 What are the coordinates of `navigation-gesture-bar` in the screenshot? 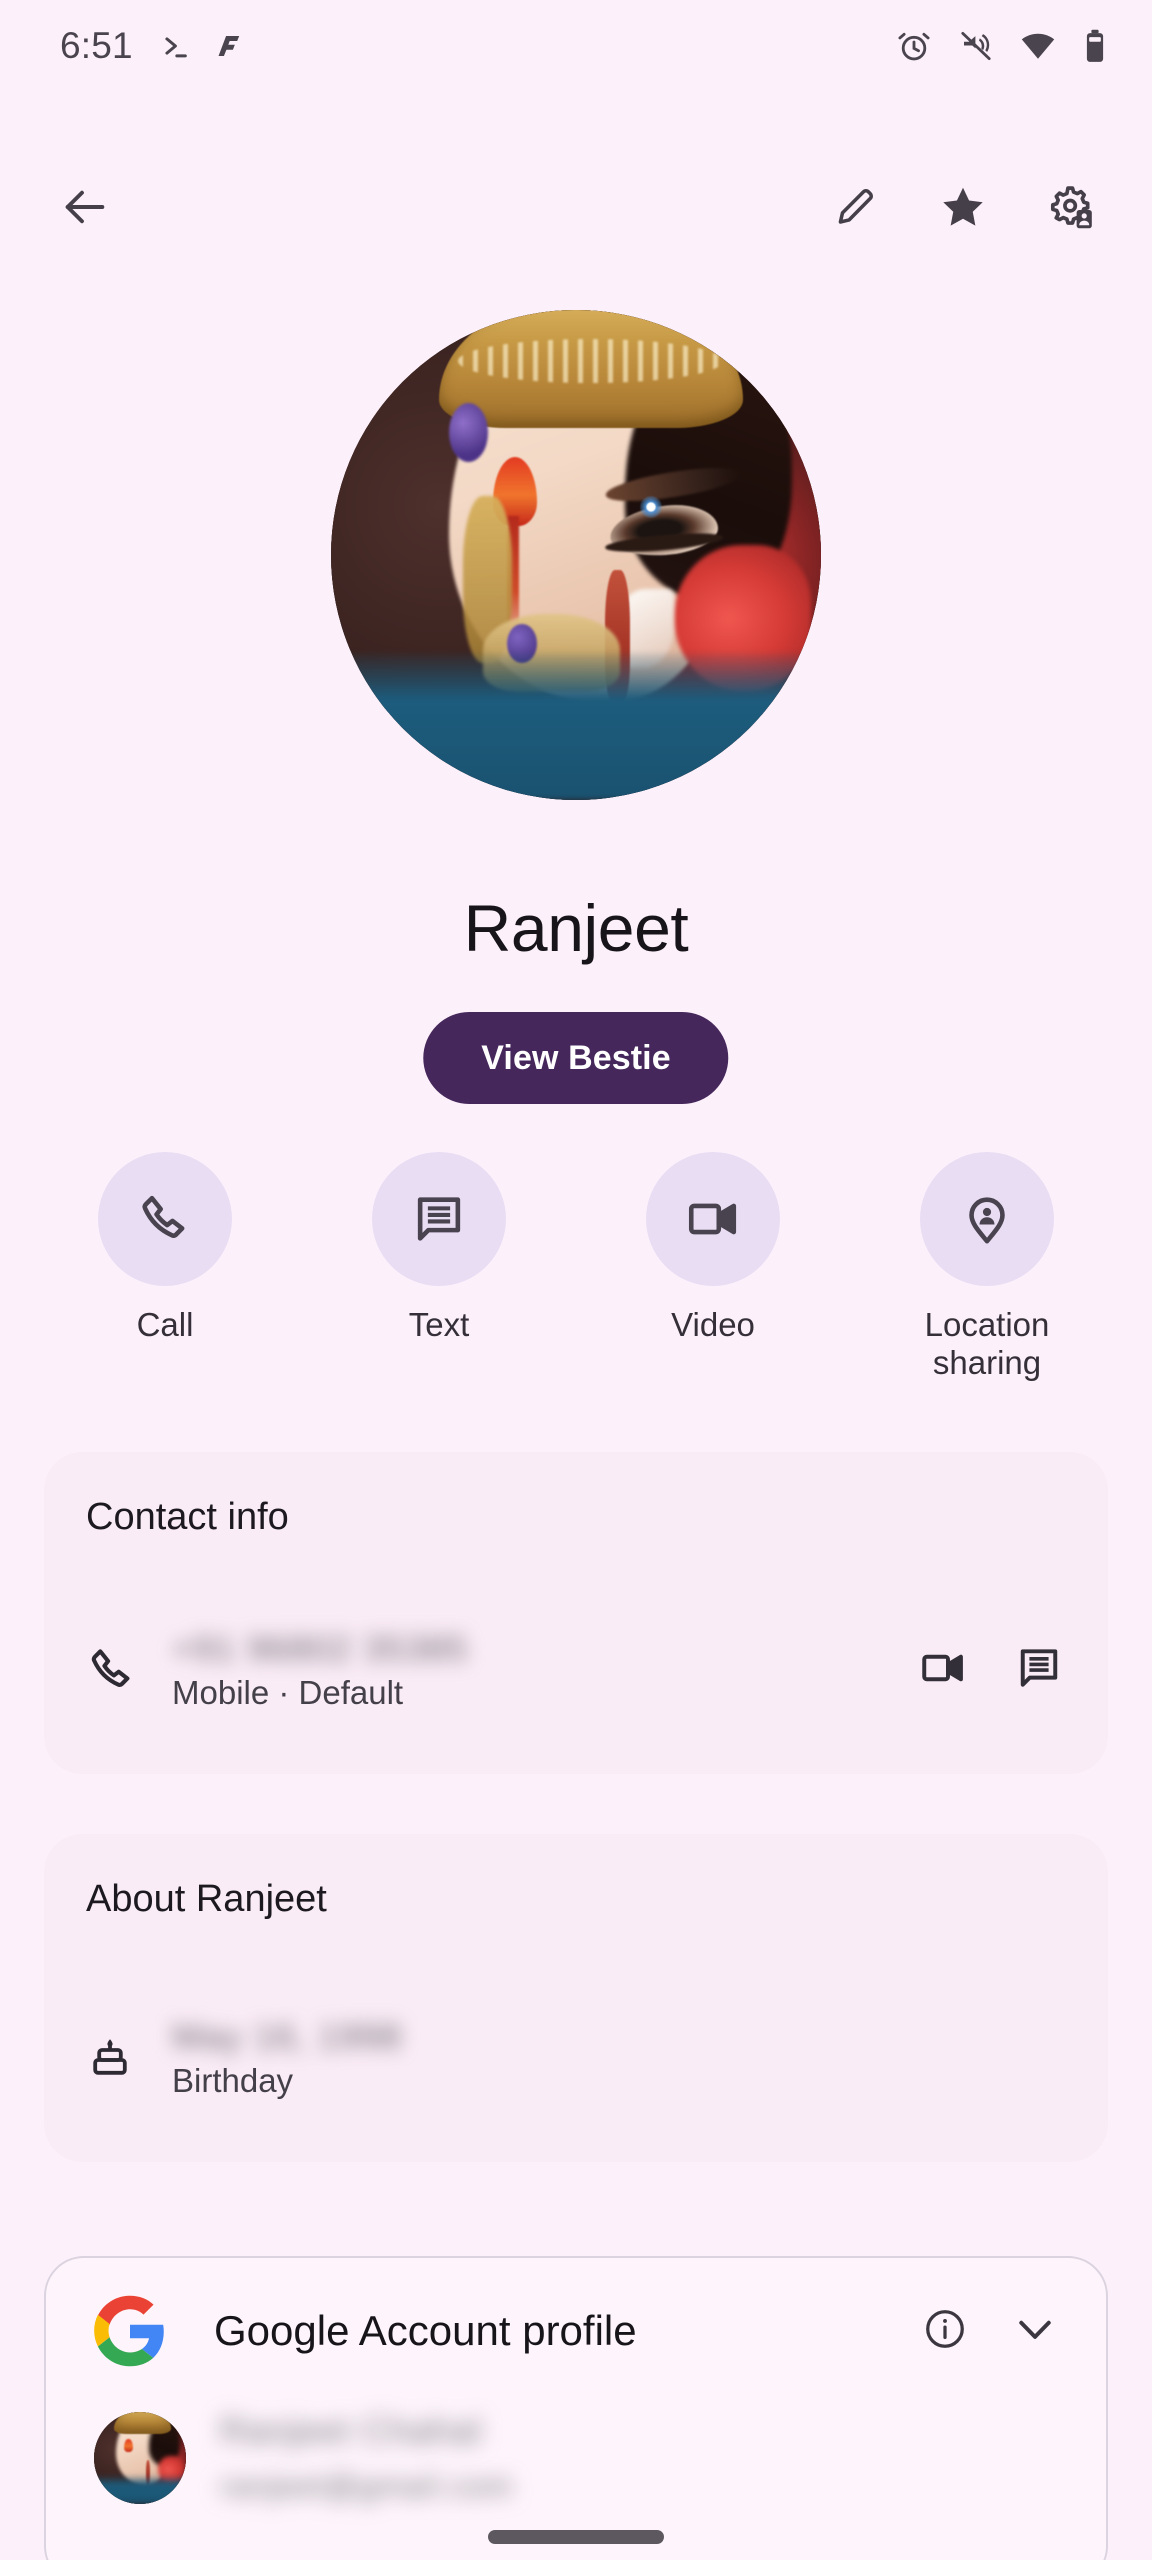 It's located at (576, 2537).